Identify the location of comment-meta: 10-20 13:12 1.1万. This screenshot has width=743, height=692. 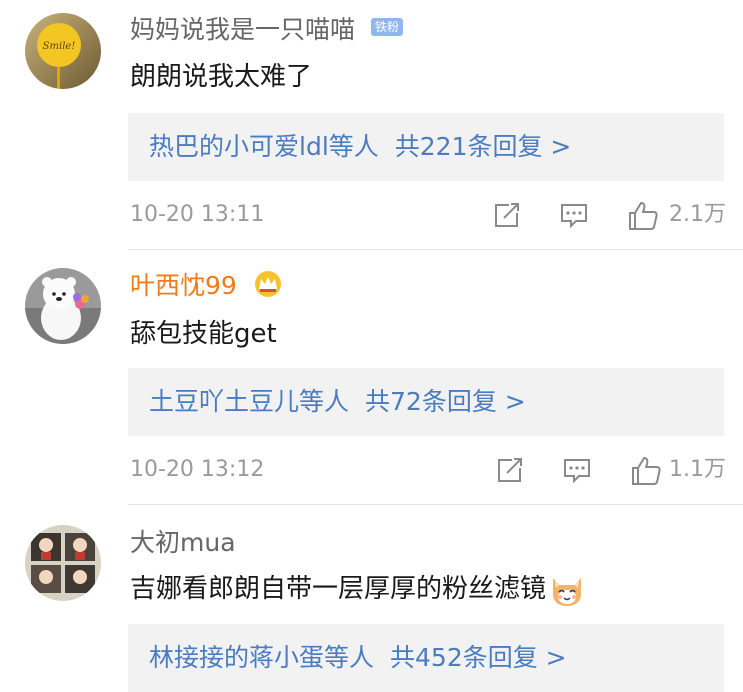
(428, 470).